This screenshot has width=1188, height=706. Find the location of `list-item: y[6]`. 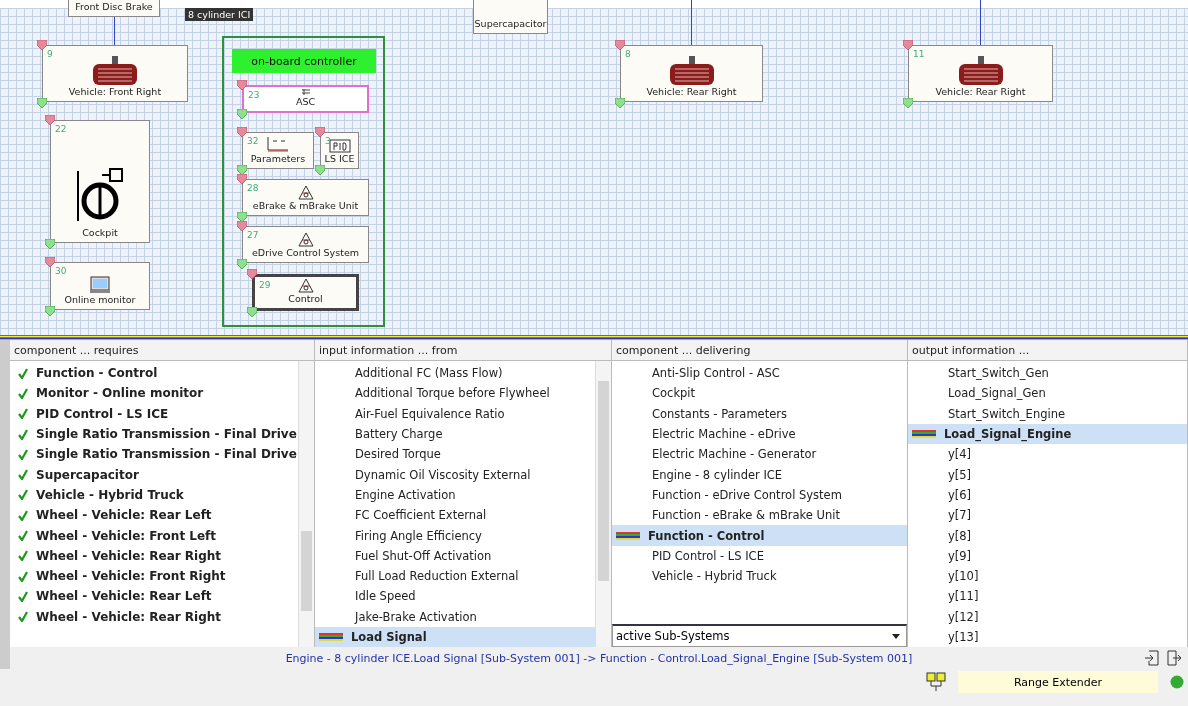

list-item: y[6] is located at coordinates (1047, 495).